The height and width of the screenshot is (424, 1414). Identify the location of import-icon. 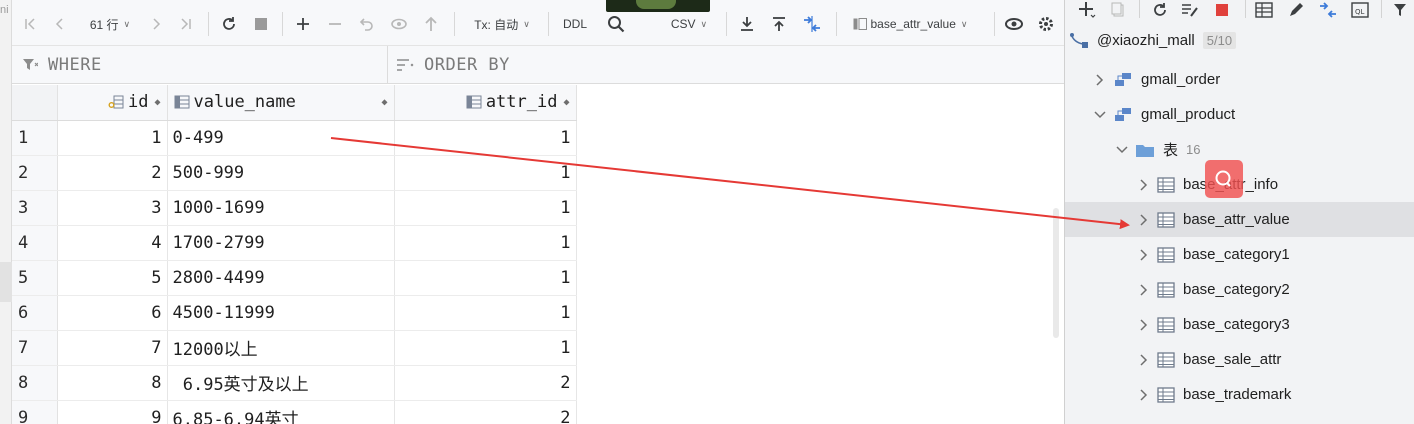
(779, 24).